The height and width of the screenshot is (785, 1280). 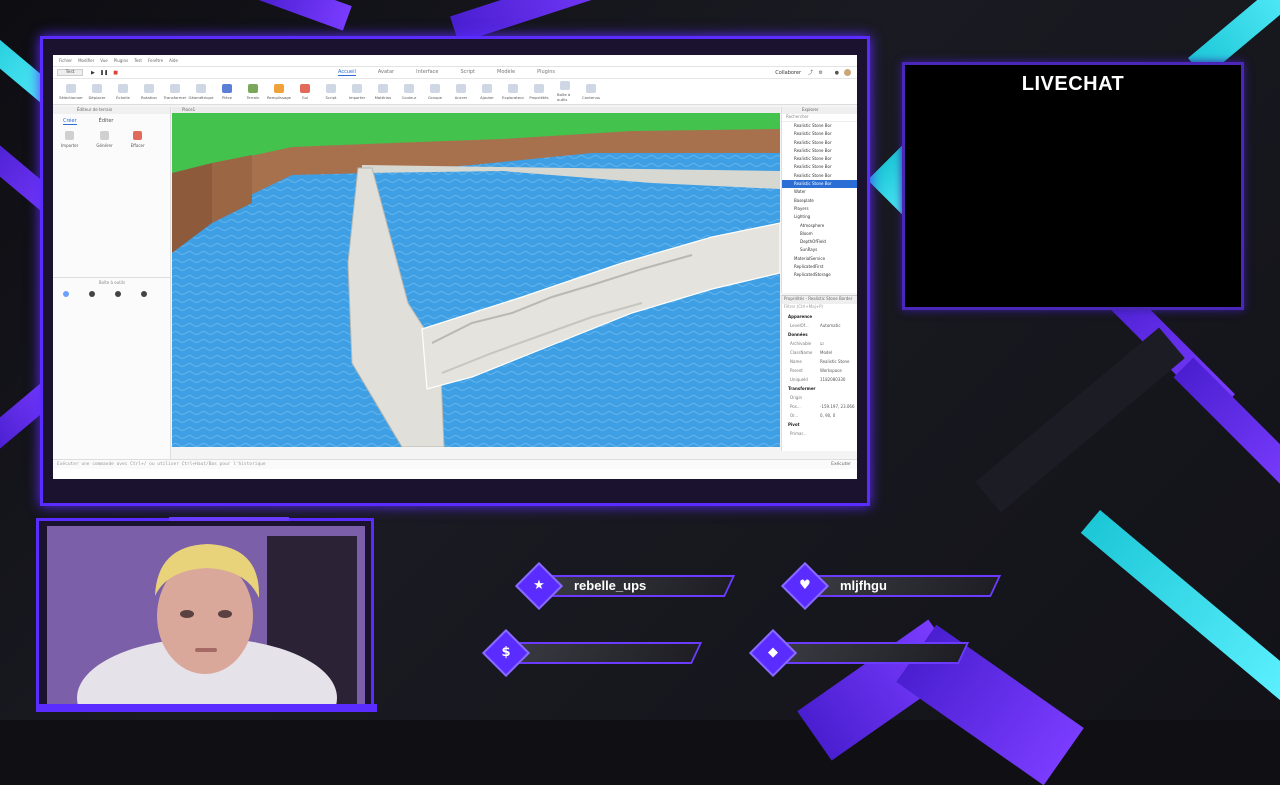 What do you see at coordinates (788, 73) in the screenshot?
I see `collaborate-button: Collaborer` at bounding box center [788, 73].